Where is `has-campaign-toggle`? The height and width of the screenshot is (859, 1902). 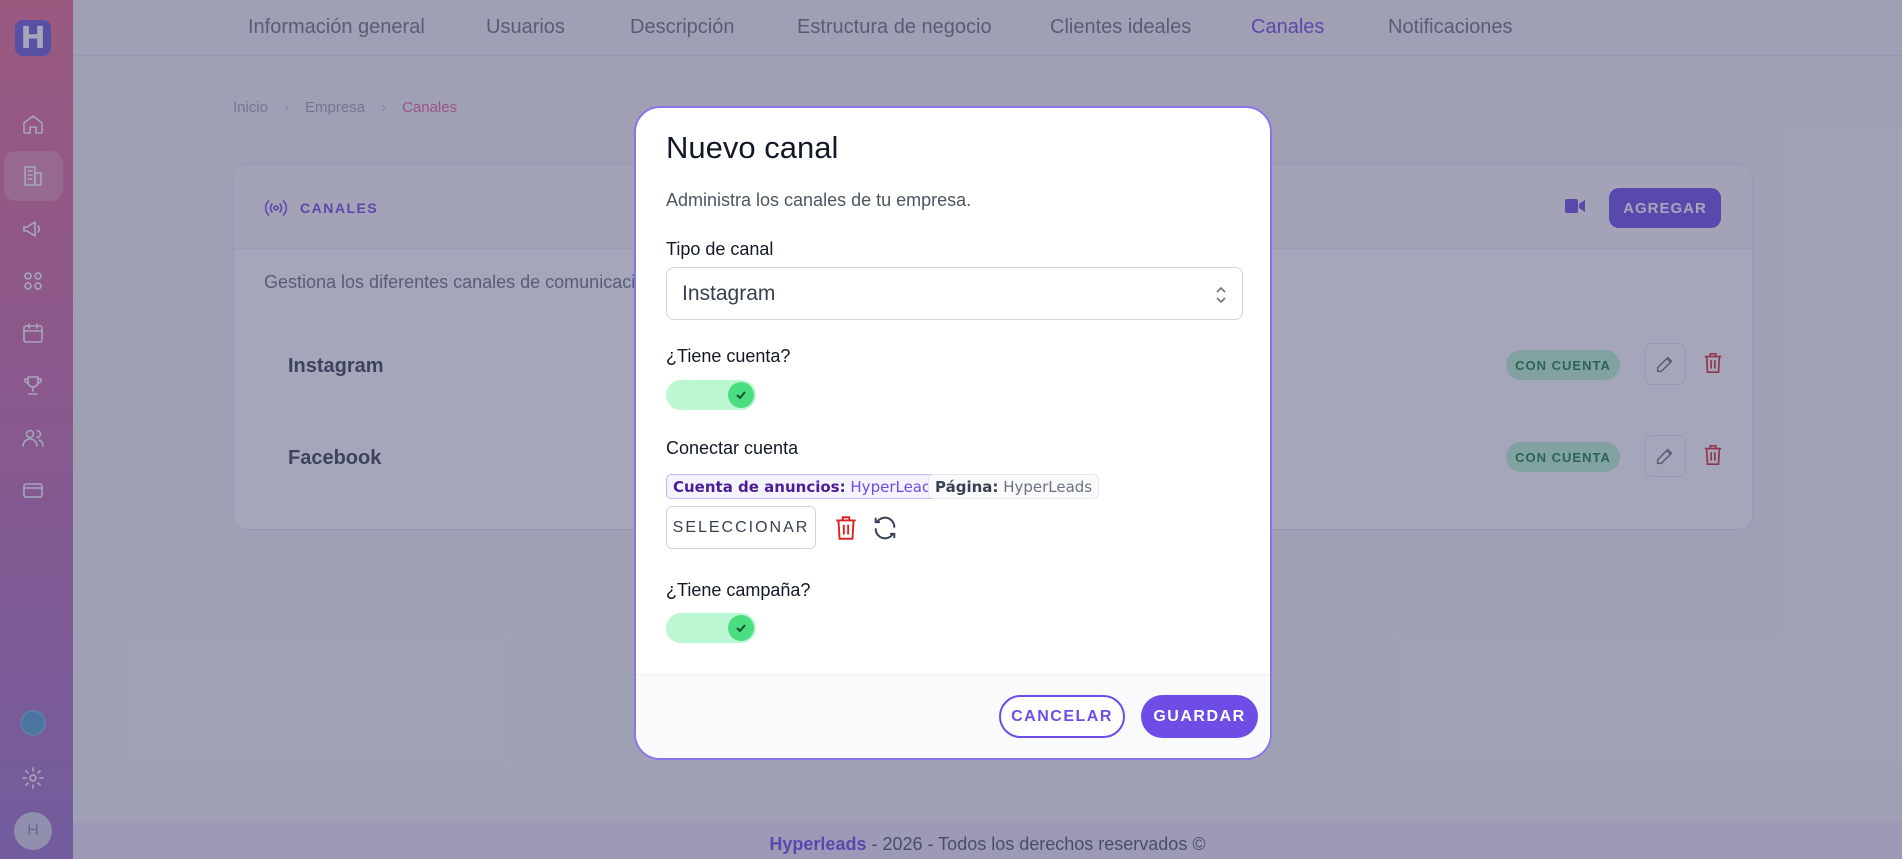
has-campaign-toggle is located at coordinates (711, 628).